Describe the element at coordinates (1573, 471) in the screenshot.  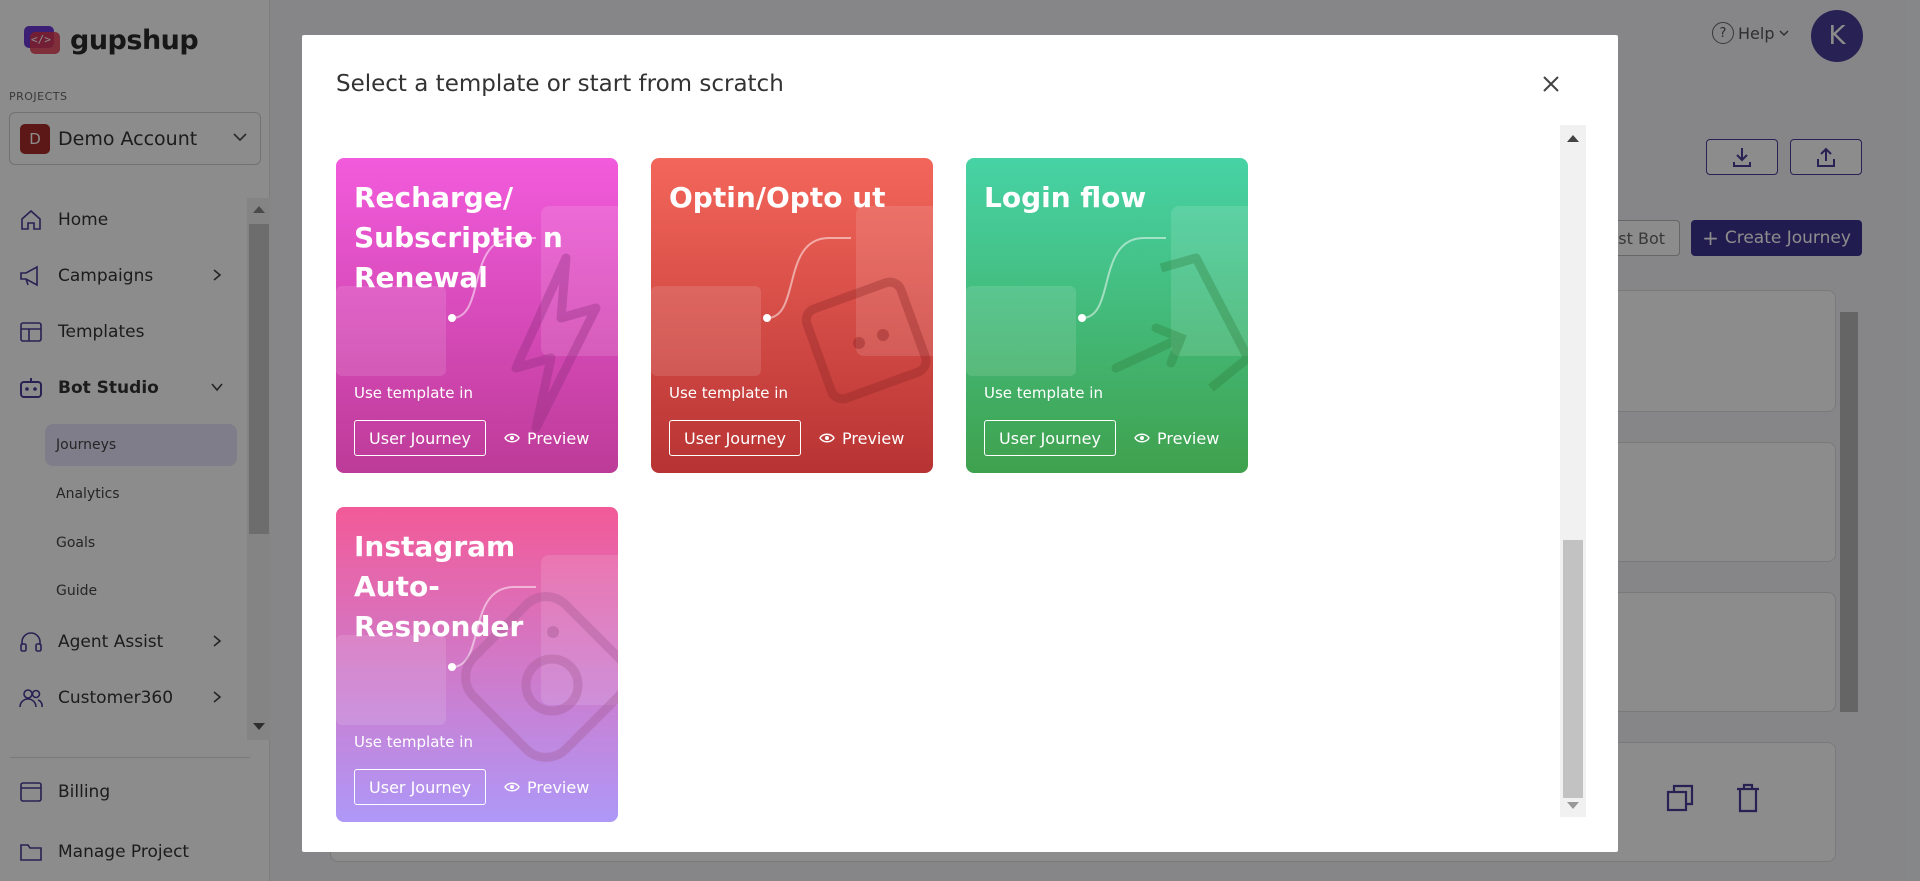
I see `modal-scrollbar` at that location.